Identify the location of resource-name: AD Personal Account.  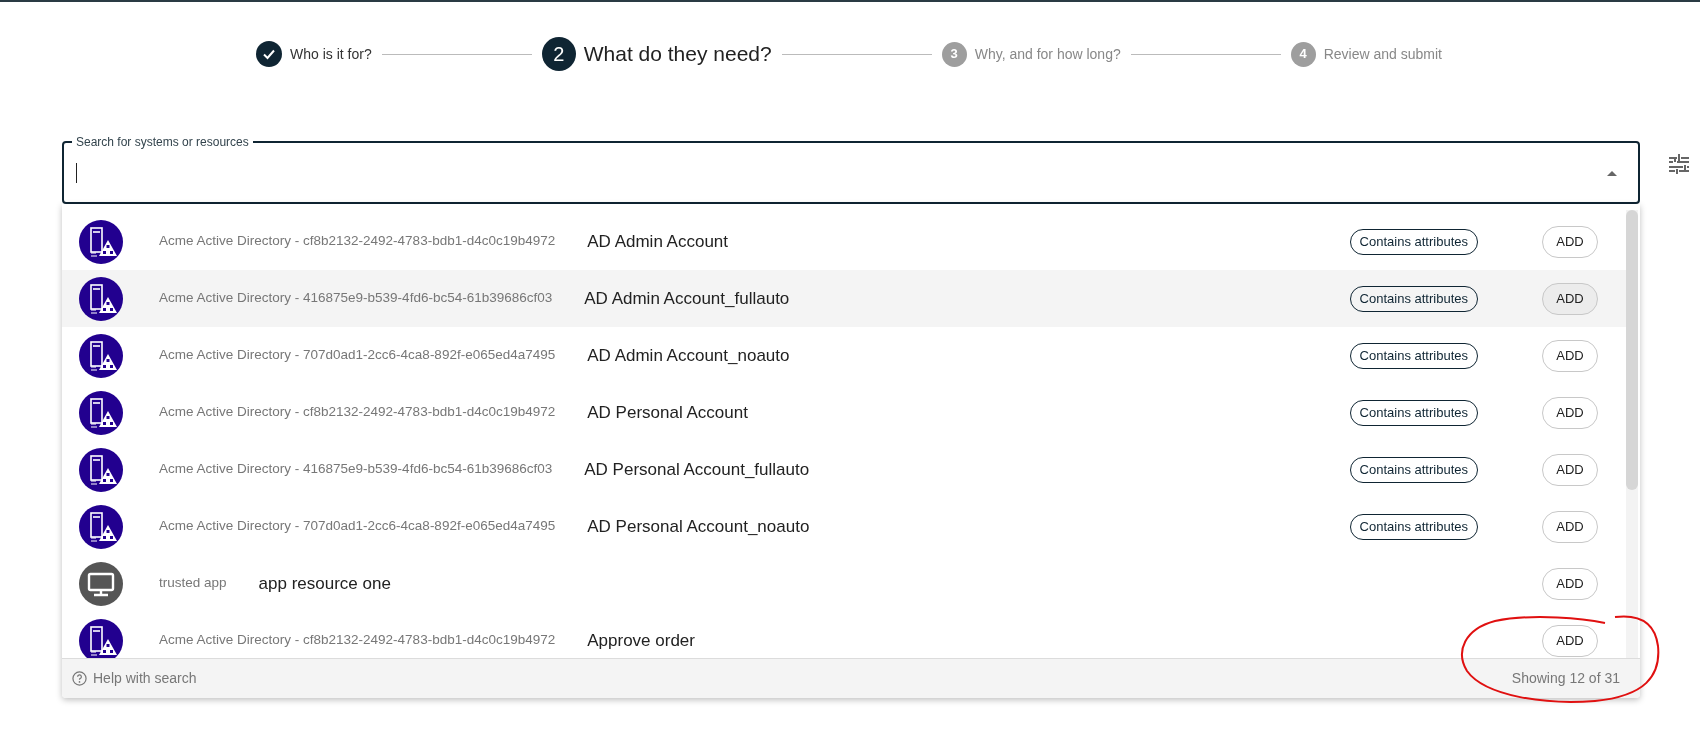
(667, 412).